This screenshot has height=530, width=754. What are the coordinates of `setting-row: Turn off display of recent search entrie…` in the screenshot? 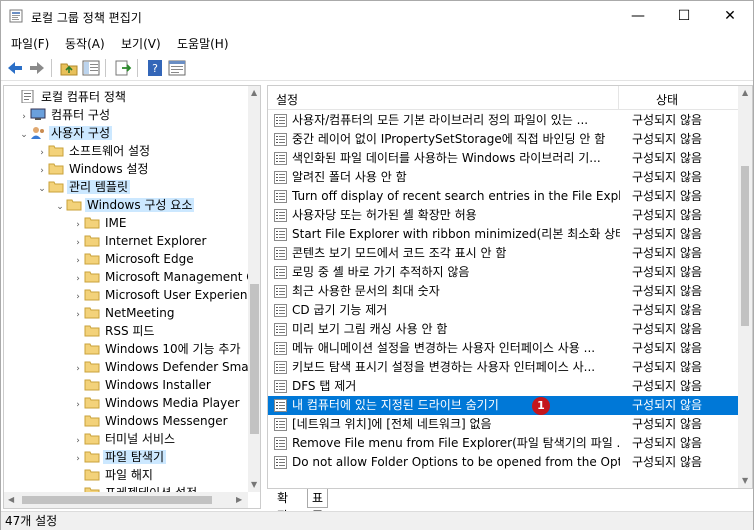 It's located at (503, 196).